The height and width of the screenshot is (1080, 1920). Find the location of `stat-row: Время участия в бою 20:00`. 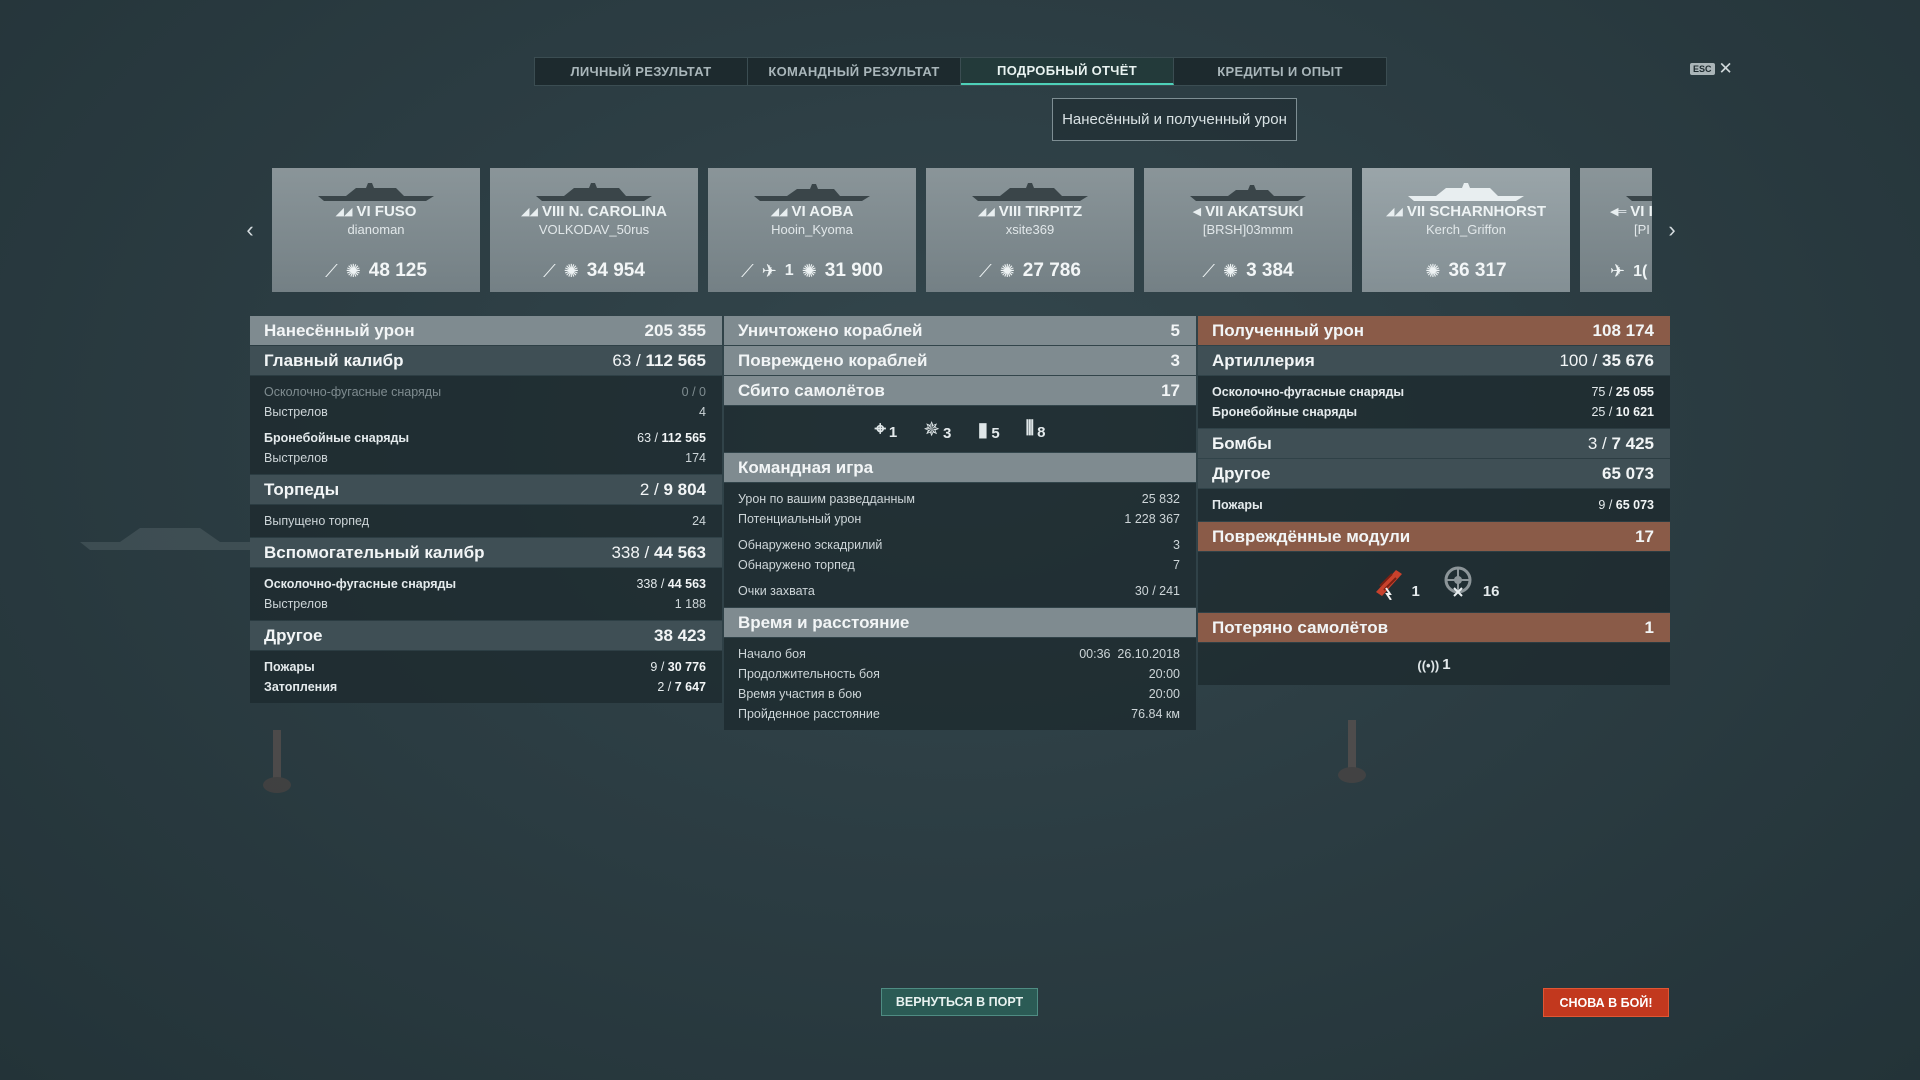

stat-row: Время участия в бою 20:00 is located at coordinates (959, 694).